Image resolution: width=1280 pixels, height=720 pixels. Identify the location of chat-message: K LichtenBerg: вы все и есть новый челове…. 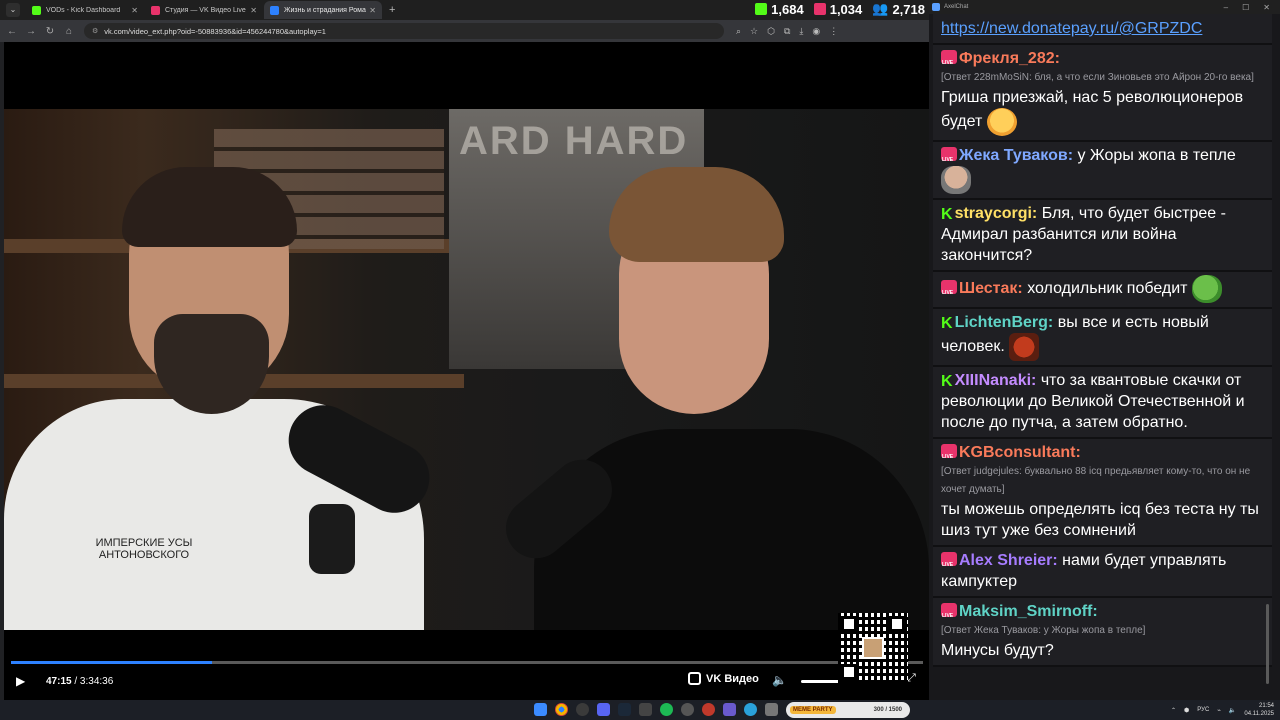
(1102, 338).